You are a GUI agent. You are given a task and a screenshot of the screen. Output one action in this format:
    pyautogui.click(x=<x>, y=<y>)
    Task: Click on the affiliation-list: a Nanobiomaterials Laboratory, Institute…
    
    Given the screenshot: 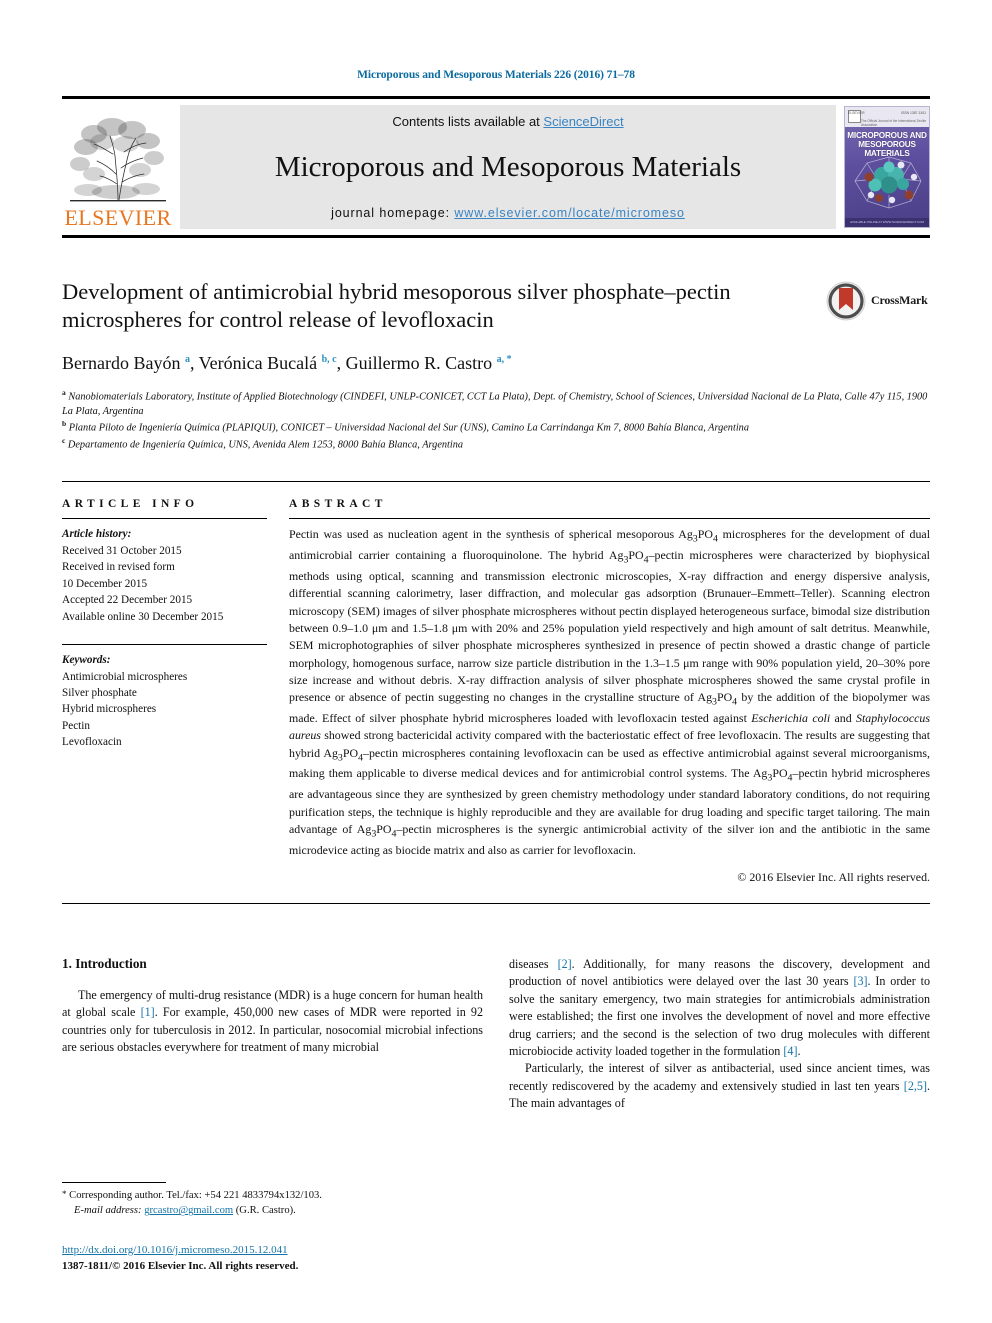 What is the action you would take?
    pyautogui.click(x=496, y=421)
    